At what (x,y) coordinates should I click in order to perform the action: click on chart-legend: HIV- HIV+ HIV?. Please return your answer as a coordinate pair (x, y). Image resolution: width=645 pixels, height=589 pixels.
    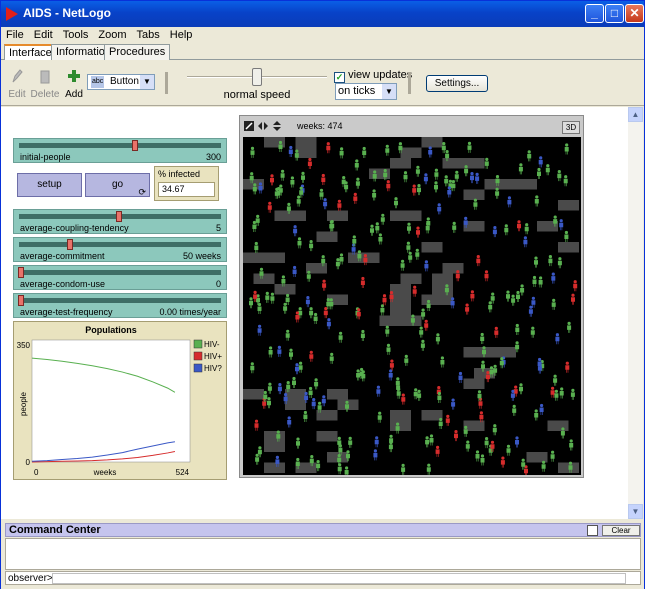
    Looking at the image, I should click on (207, 356).